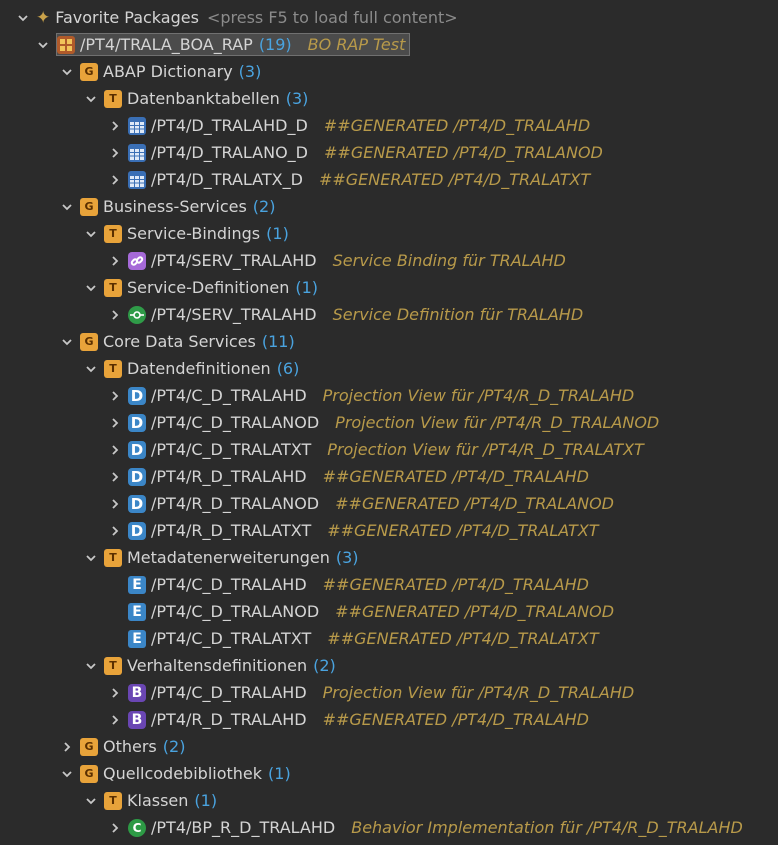 Image resolution: width=778 pixels, height=845 pixels. What do you see at coordinates (217, 665) in the screenshot?
I see `tree-item-label: Verhaltensdefinitionen` at bounding box center [217, 665].